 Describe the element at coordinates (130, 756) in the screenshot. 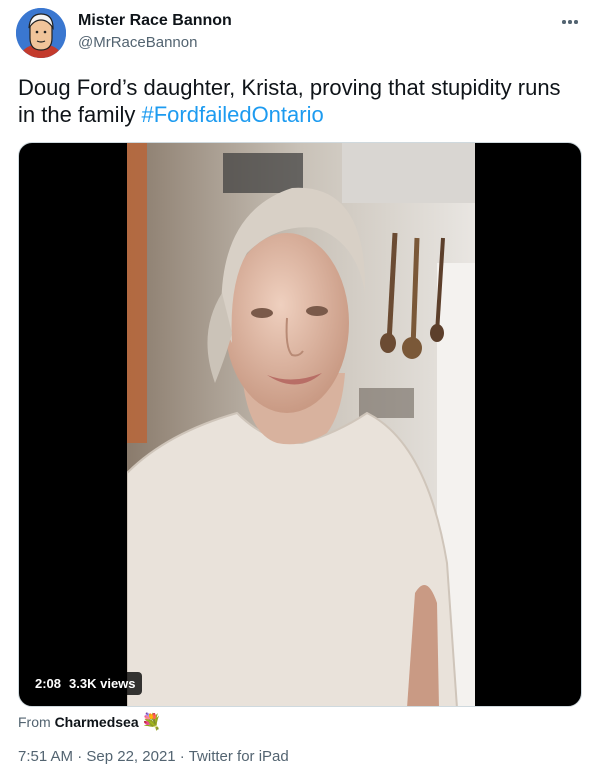

I see `tweet-date: Sep 22, 2021` at that location.